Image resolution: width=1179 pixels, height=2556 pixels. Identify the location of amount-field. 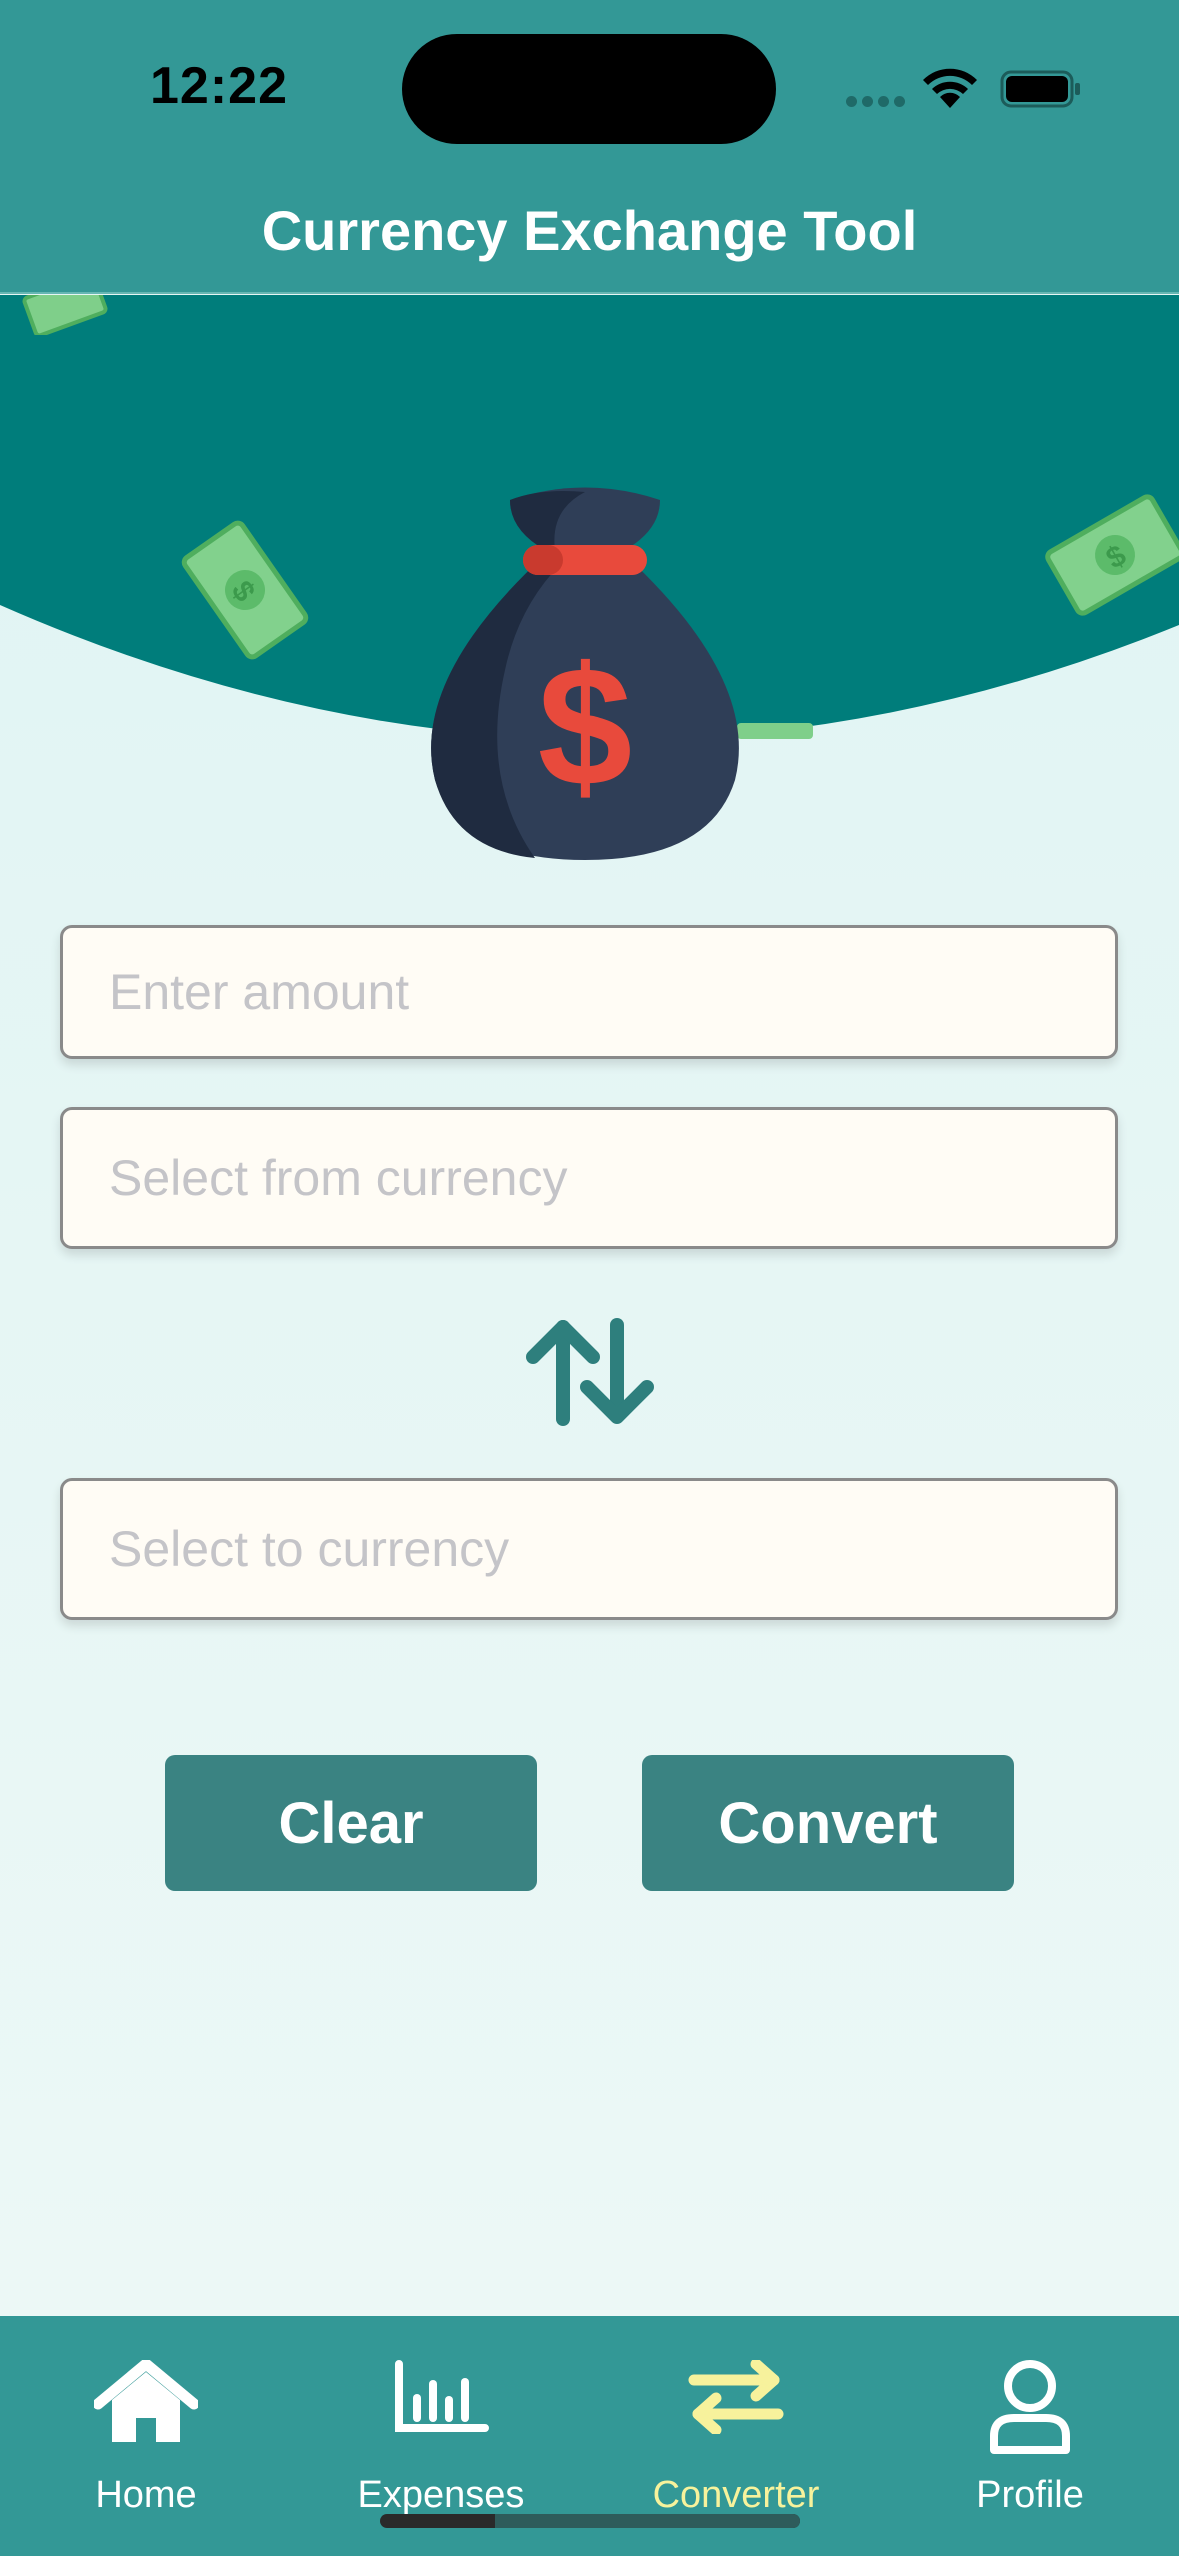
(589, 992).